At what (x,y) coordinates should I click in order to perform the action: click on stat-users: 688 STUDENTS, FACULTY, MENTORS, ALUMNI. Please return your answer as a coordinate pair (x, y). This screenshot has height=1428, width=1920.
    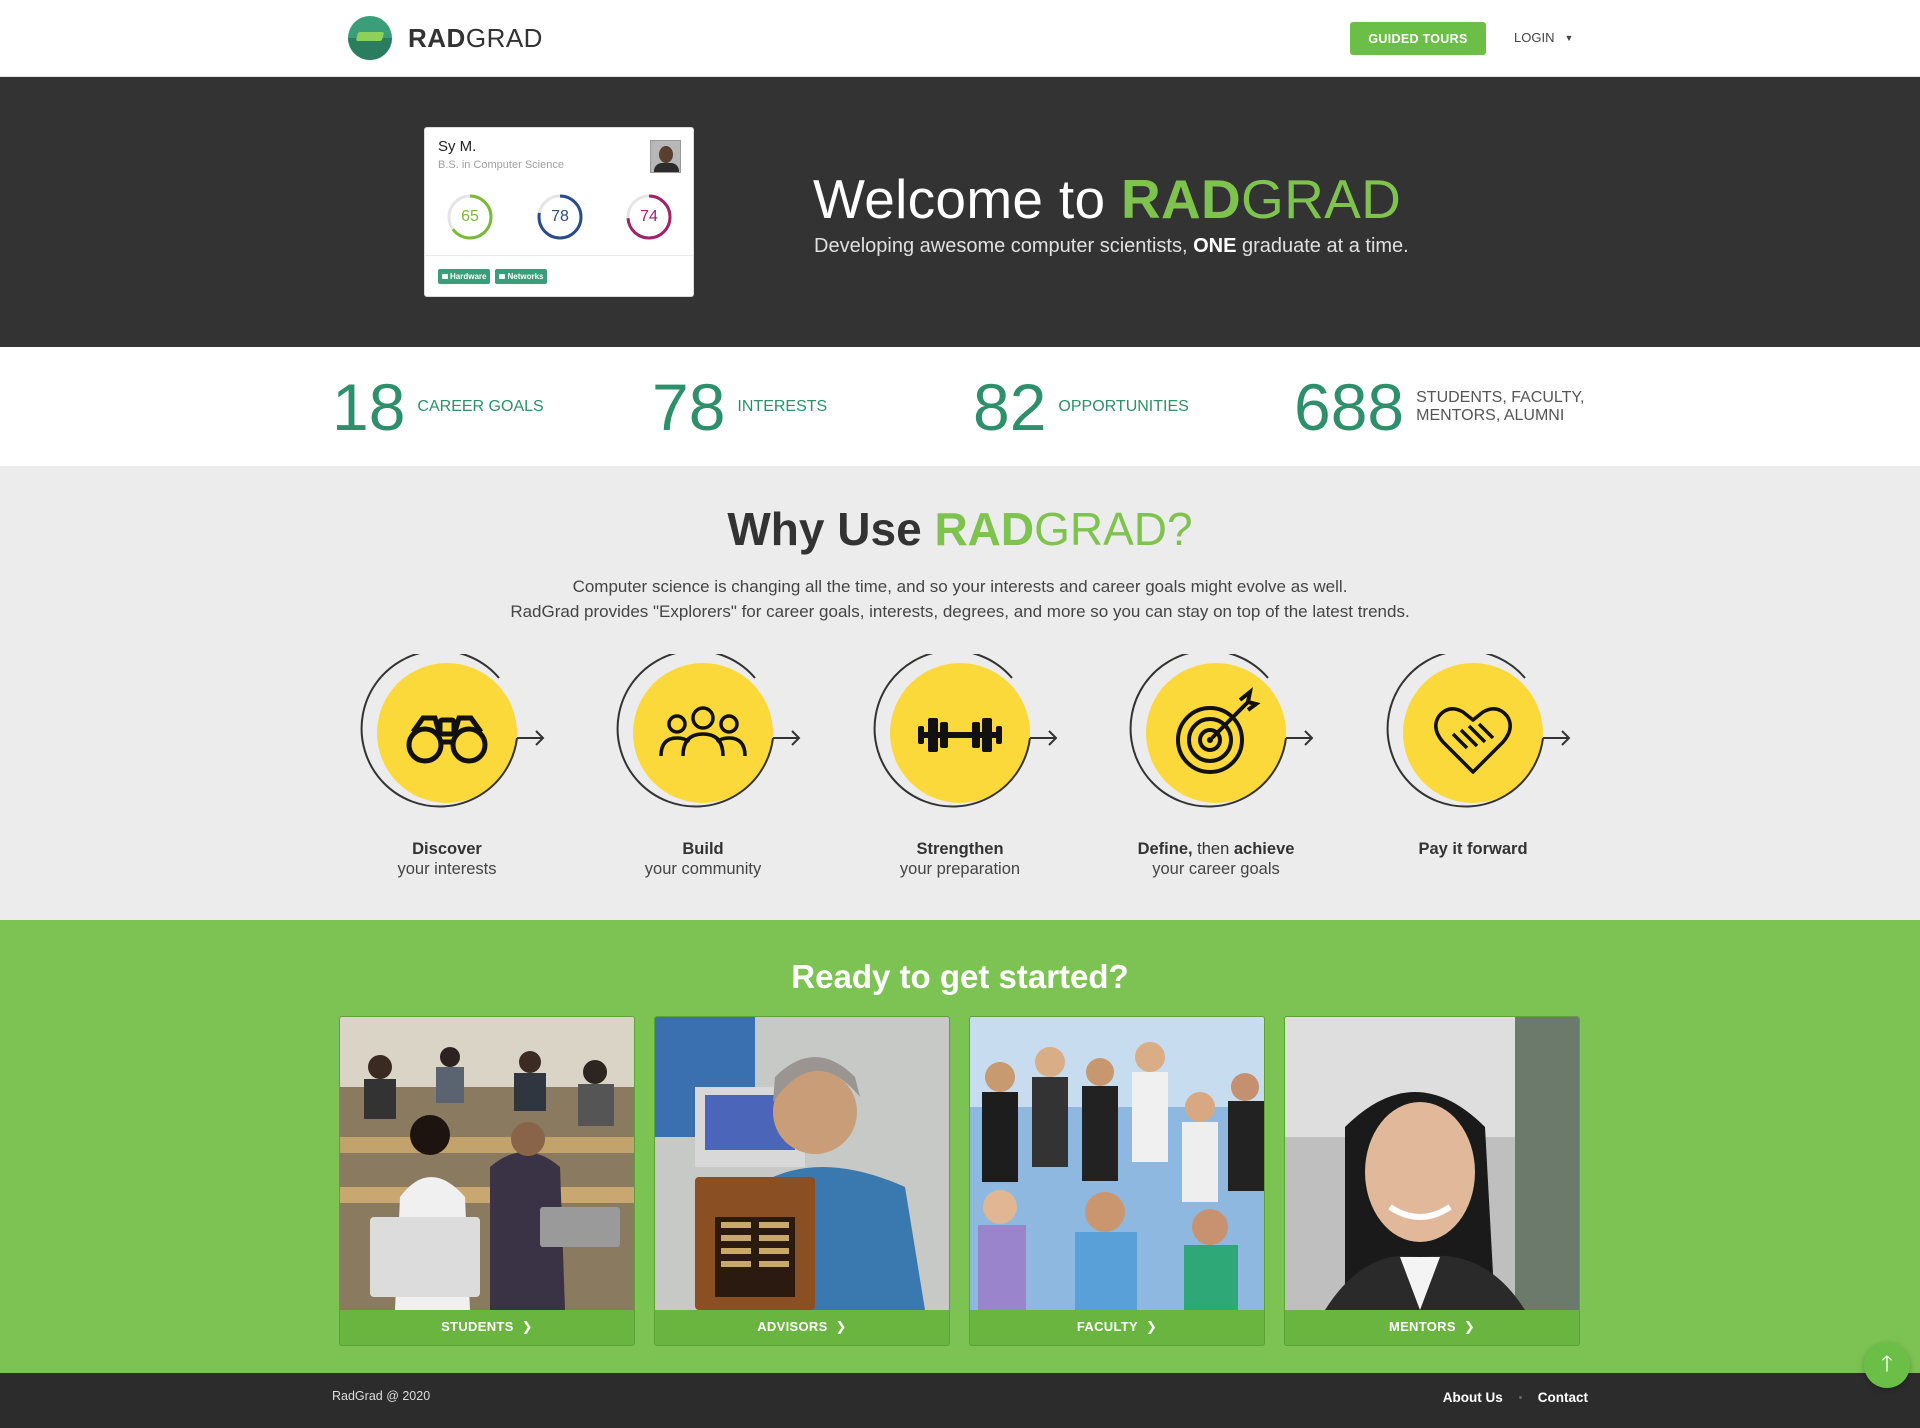
    Looking at the image, I should click on (1439, 407).